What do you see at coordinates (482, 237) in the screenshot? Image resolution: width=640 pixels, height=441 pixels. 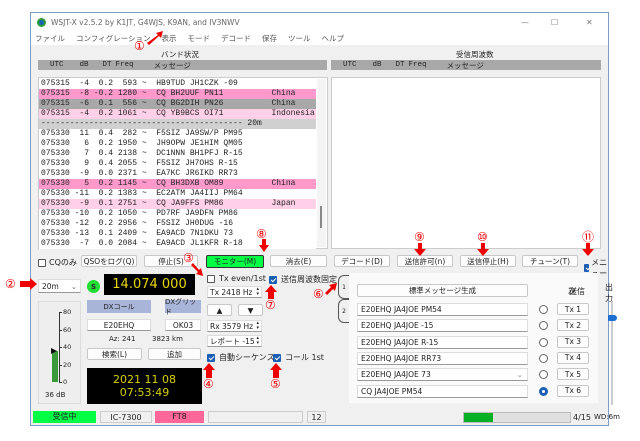 I see `annotation-10: ⑩` at bounding box center [482, 237].